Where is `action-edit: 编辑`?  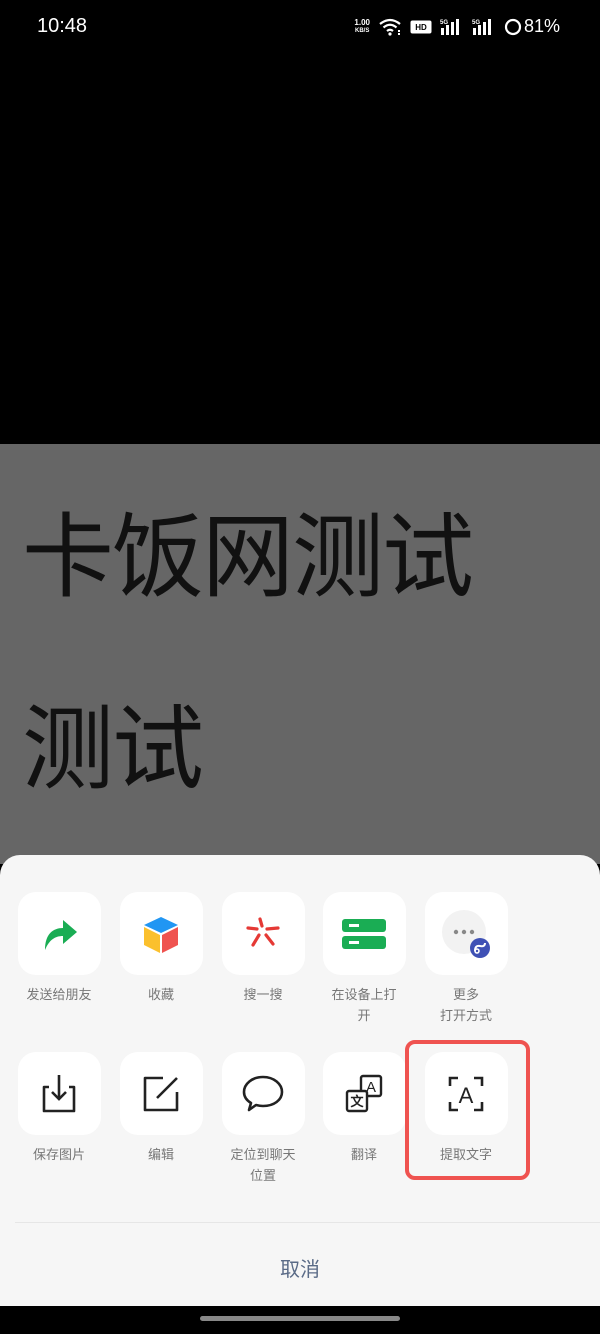 action-edit: 编辑 is located at coordinates (161, 1109).